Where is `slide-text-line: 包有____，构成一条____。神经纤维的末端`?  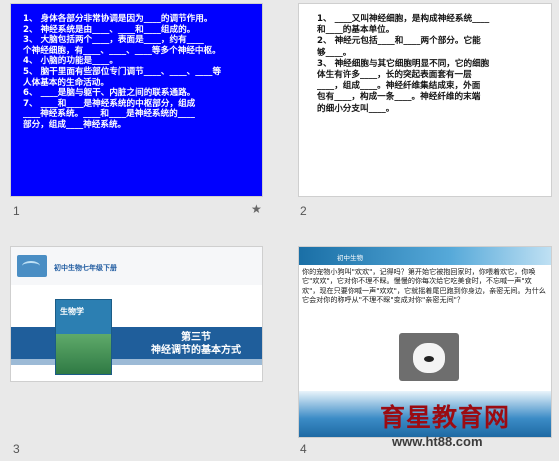
slide-text-line: 包有____，构成一条____。神经纤维的末端 is located at coordinates (399, 97).